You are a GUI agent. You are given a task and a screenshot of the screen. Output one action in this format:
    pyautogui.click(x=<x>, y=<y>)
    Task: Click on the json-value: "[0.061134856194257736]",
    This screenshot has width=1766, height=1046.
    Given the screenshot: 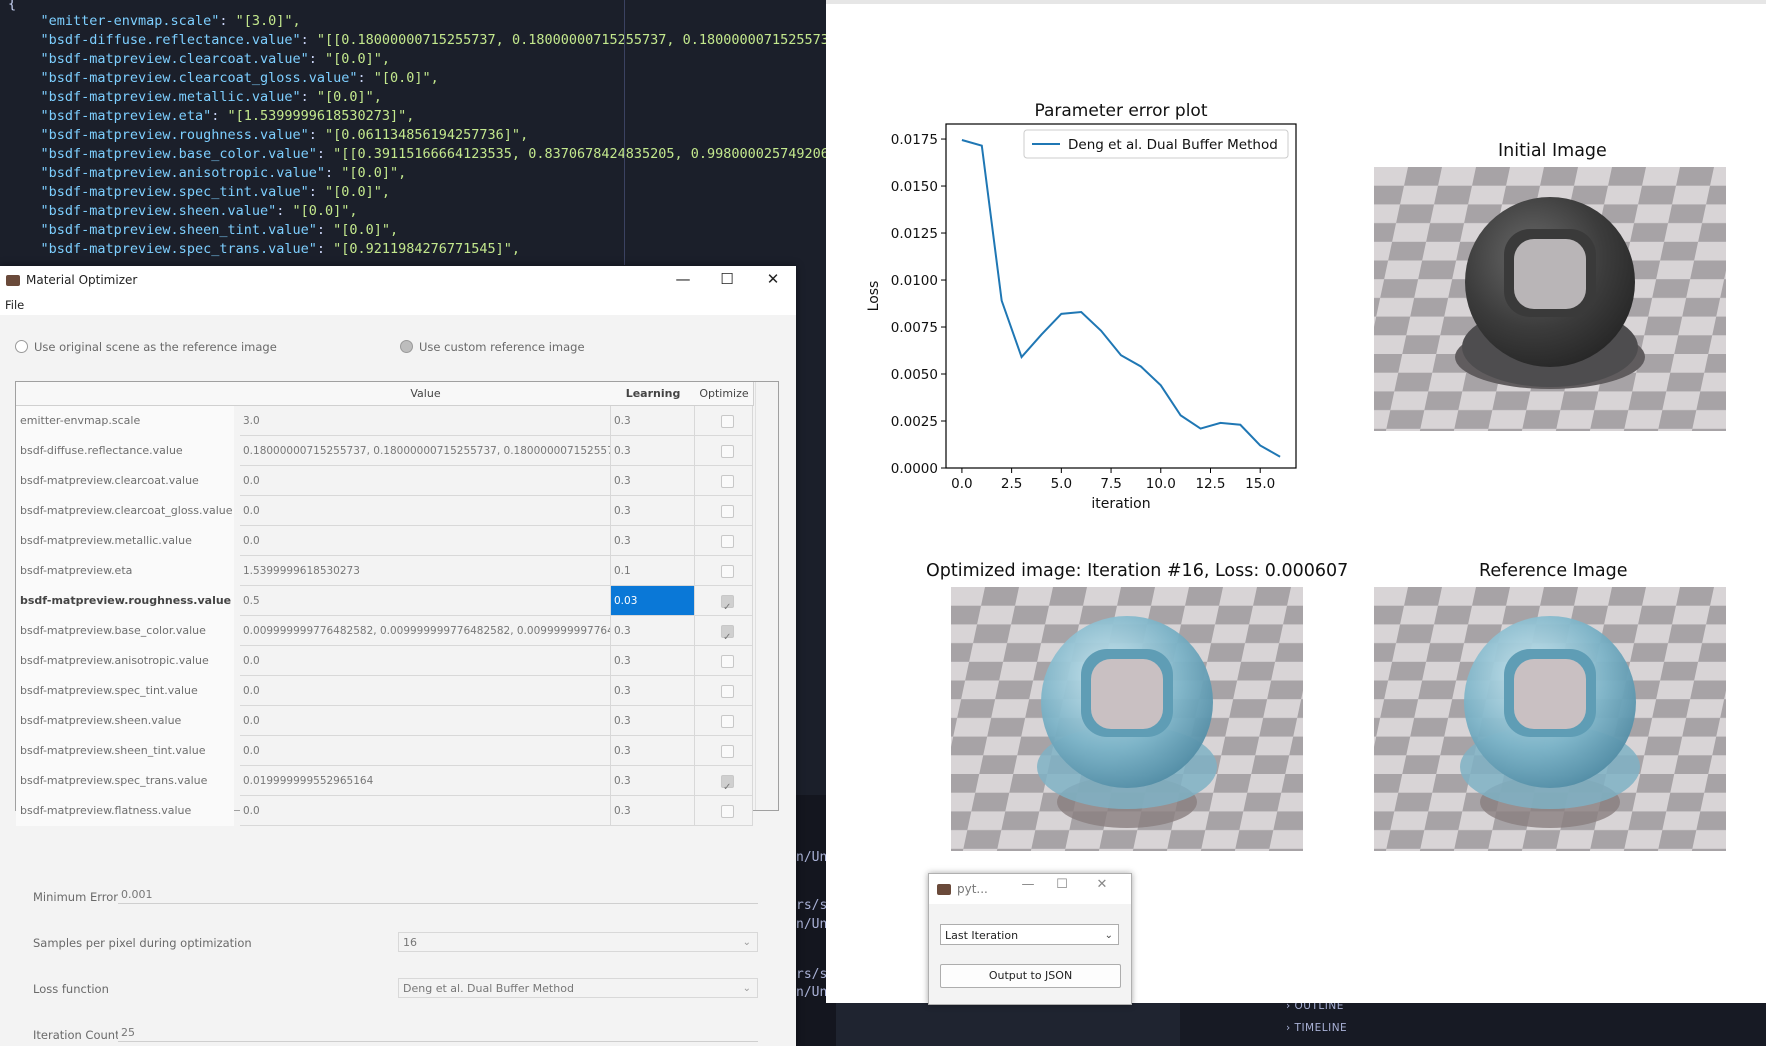 What is the action you would take?
    pyautogui.click(x=427, y=135)
    